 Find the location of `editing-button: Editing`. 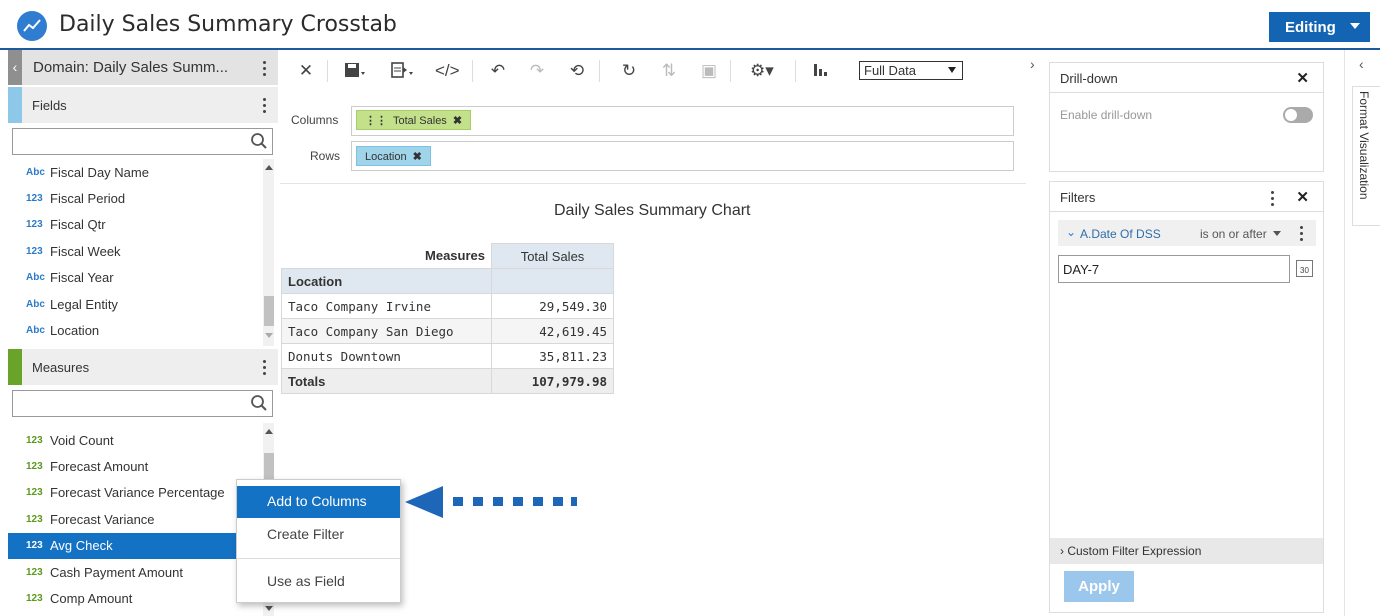

editing-button: Editing is located at coordinates (1319, 27).